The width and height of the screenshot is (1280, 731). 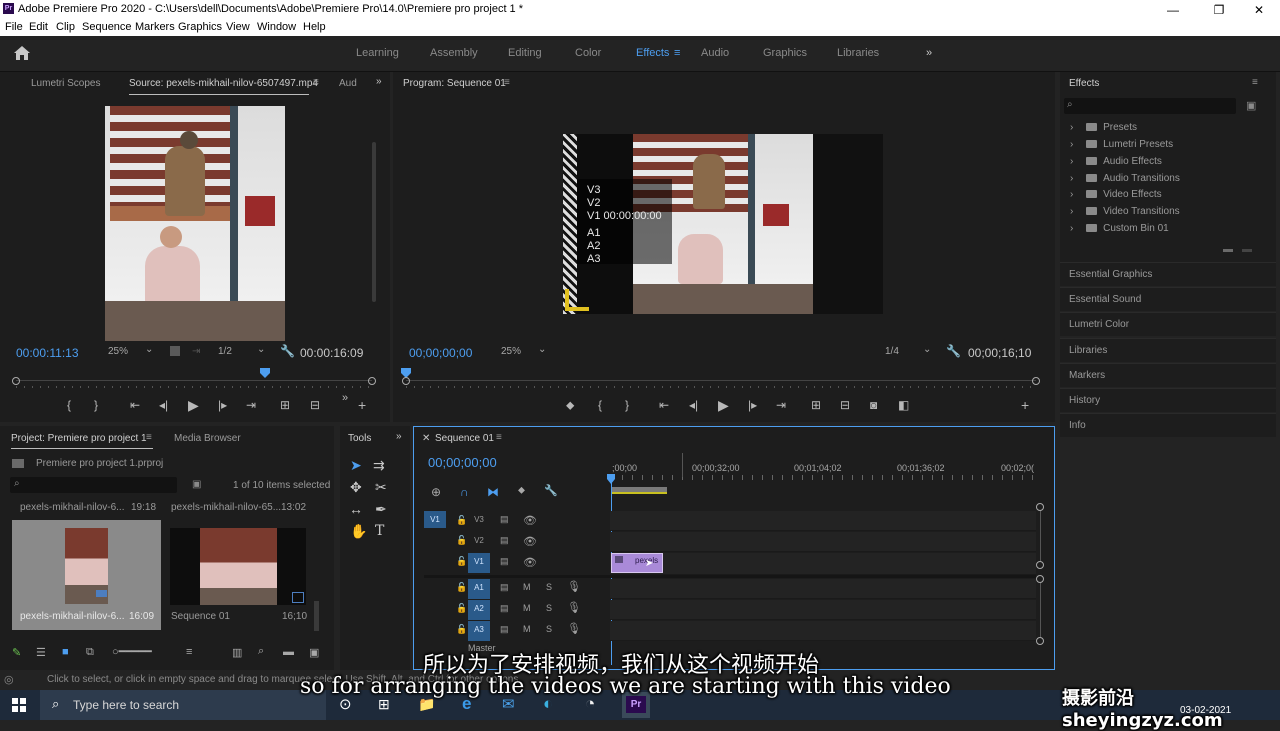 I want to click on effects-folder-lumetri-presets: › Lumetri Presets, so click(x=1121, y=144).